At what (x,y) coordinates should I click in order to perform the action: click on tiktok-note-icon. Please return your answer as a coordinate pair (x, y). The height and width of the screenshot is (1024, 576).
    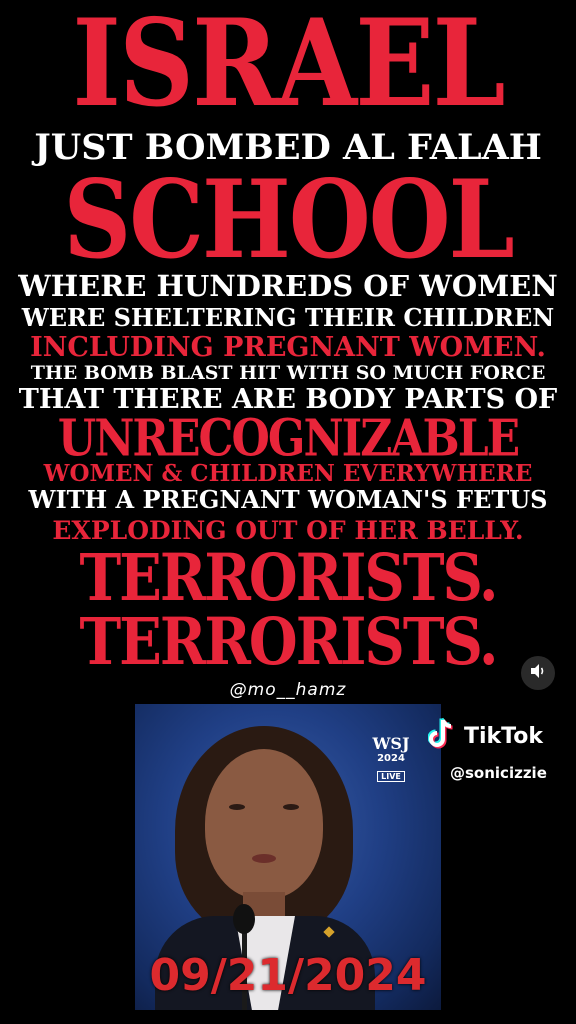
    Looking at the image, I should click on (442, 736).